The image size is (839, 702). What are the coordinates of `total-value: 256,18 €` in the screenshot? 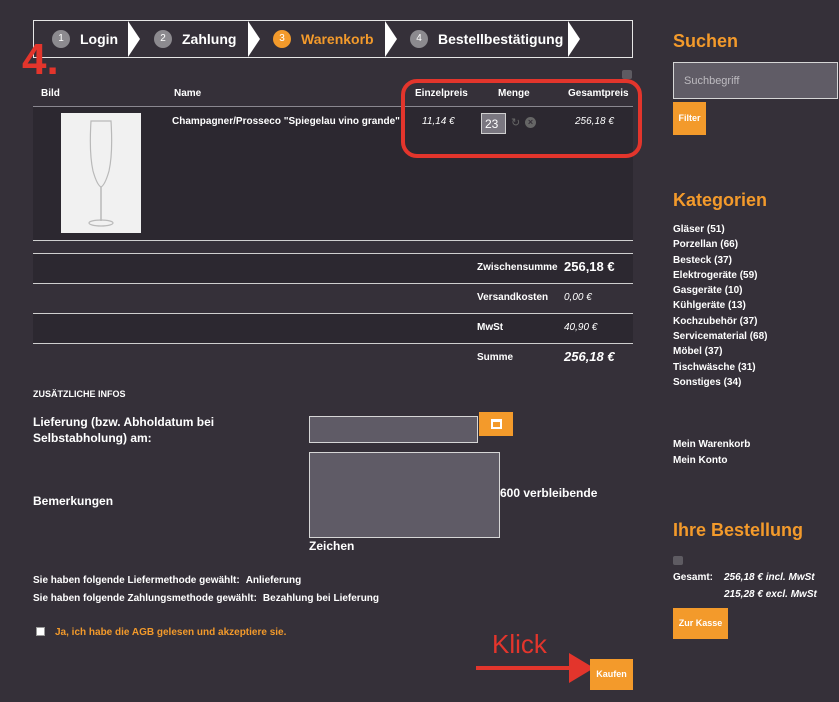 It's located at (589, 356).